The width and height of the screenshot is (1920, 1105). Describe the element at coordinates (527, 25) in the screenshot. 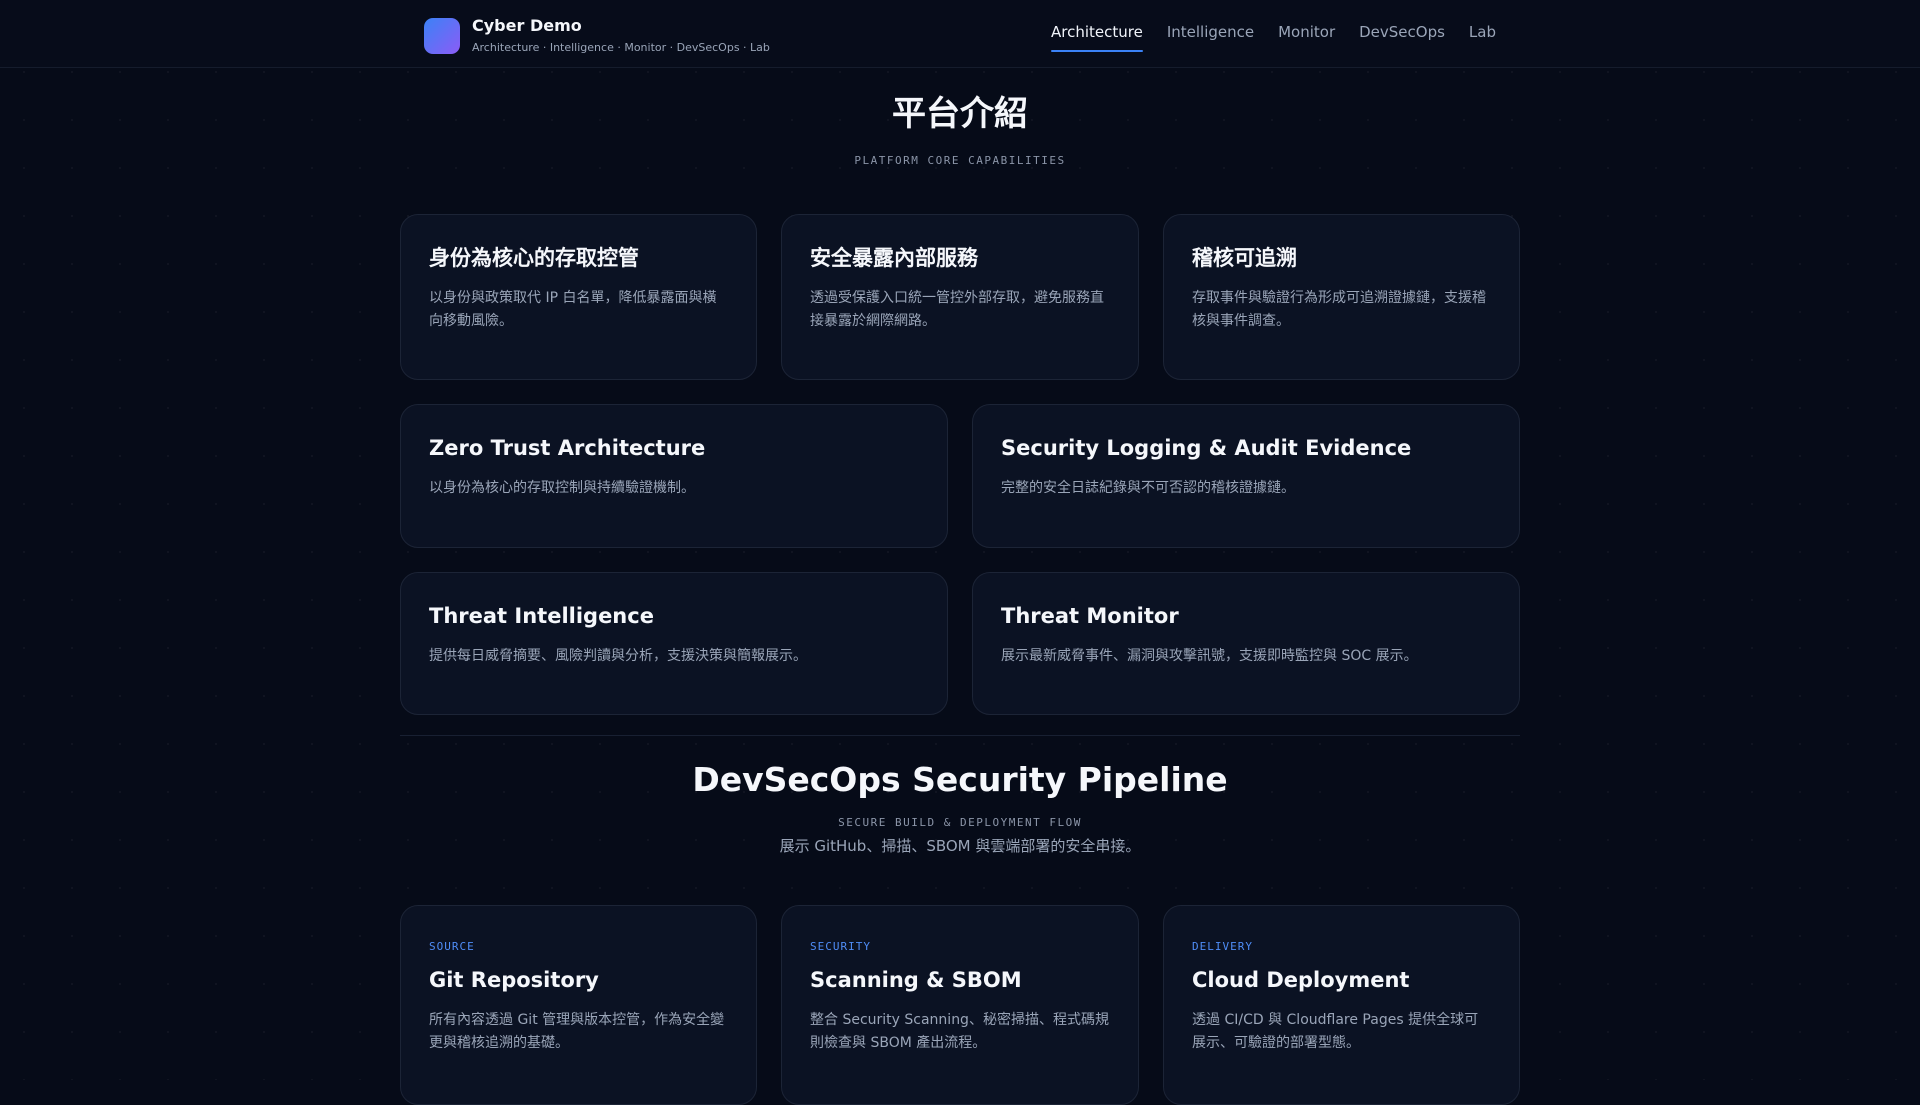

I see `brand-name: Cyber Demo` at that location.